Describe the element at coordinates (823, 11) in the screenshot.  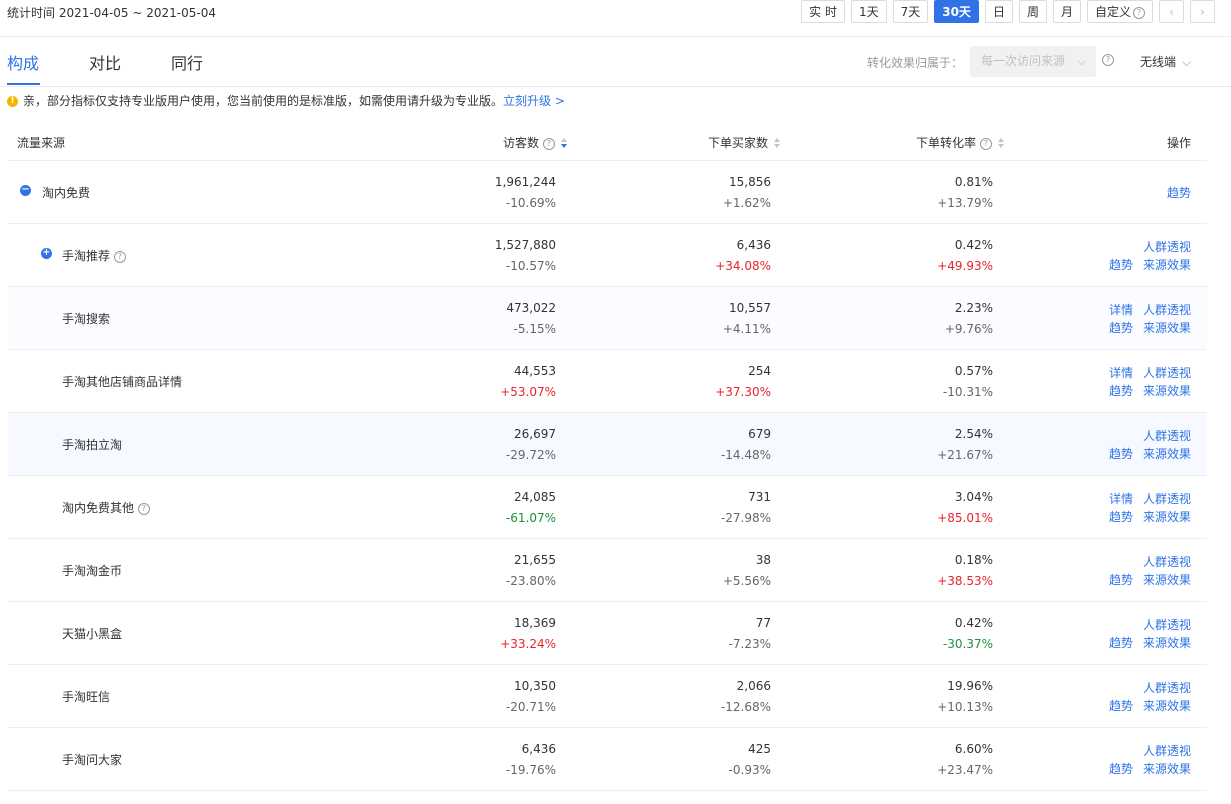
I see `range-realtime-button: 实 时` at that location.